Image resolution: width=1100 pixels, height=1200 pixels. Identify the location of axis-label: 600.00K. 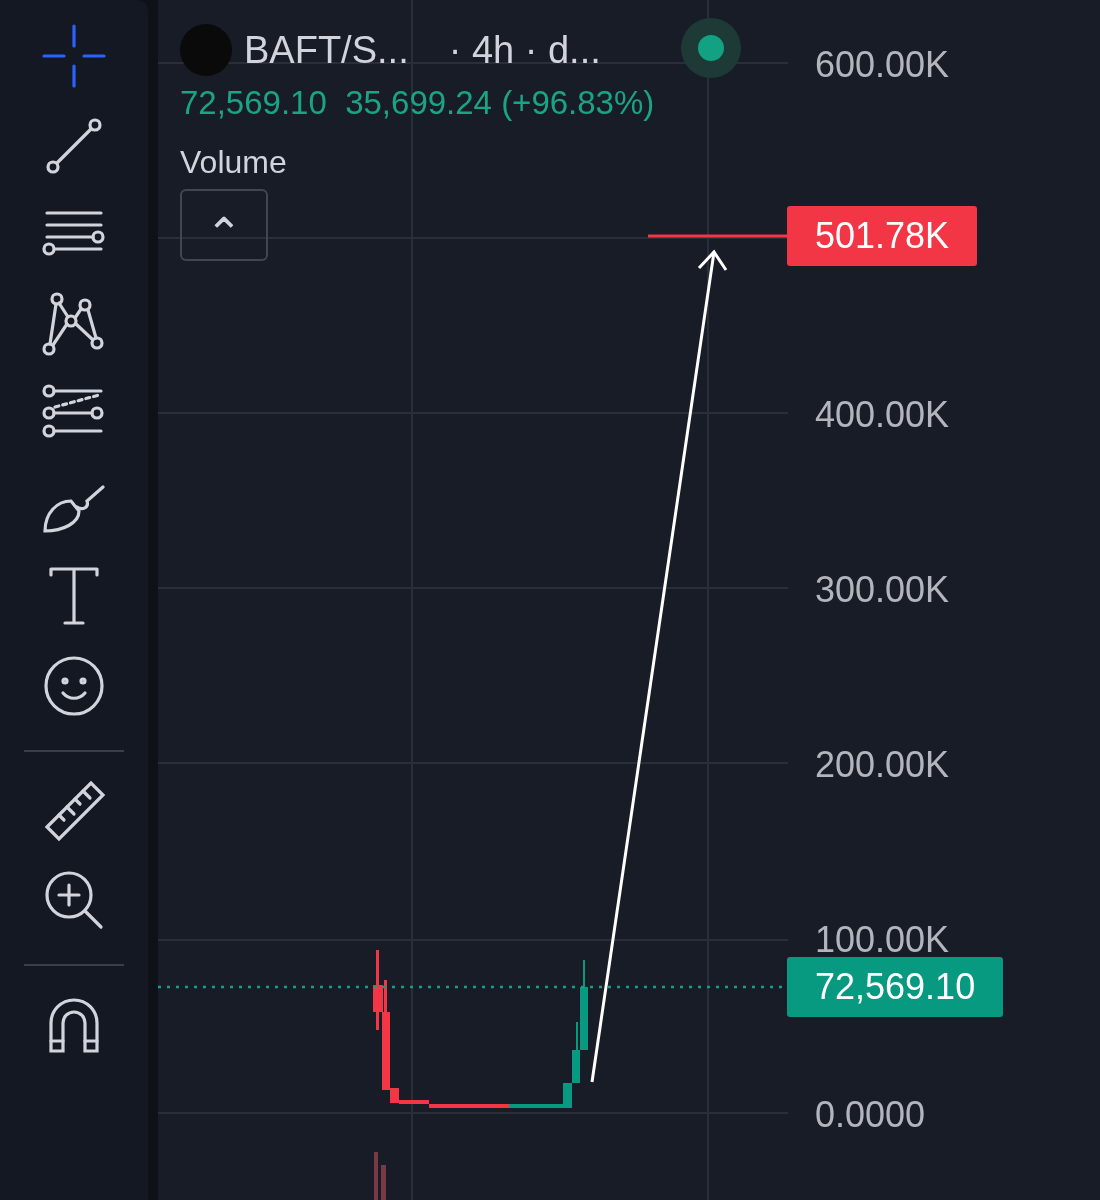
(882, 65).